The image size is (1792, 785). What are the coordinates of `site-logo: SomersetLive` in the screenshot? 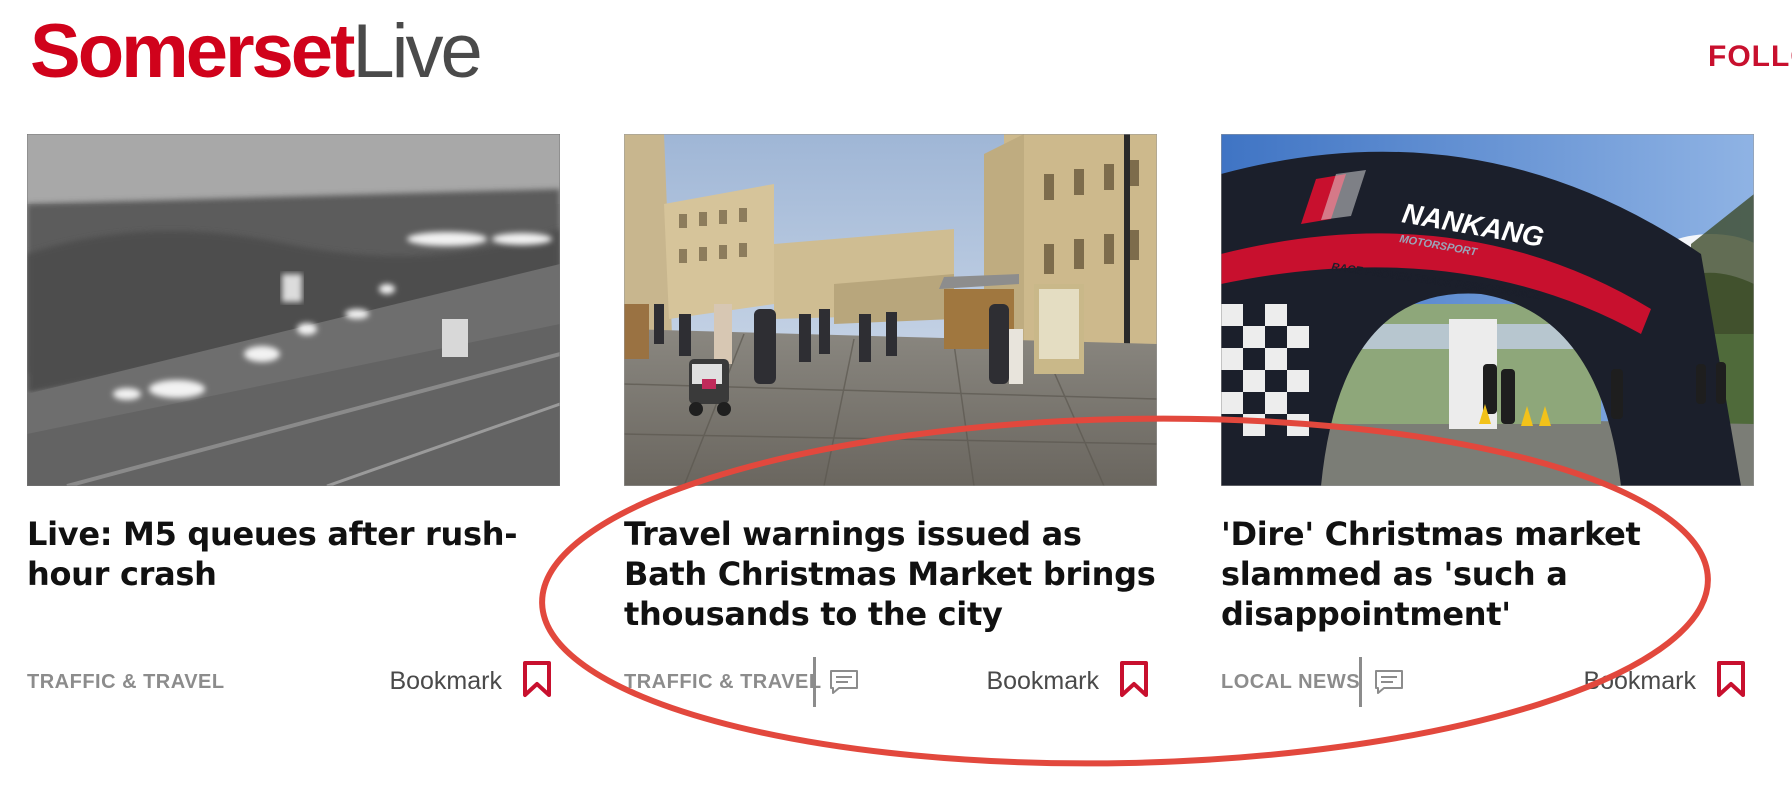 It's located at (256, 51).